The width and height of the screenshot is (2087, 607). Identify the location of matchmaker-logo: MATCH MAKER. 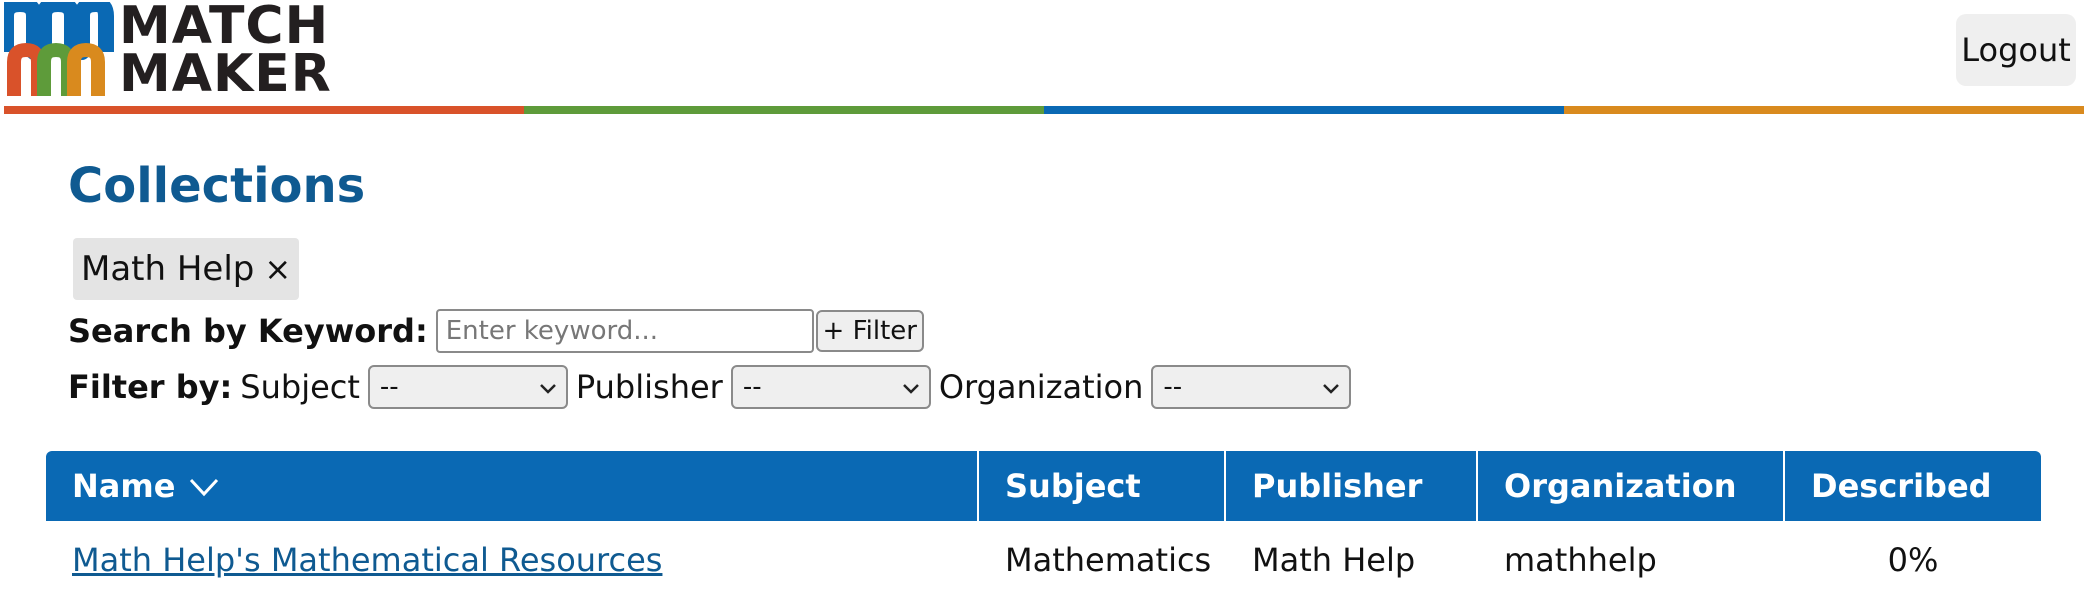
(167, 50).